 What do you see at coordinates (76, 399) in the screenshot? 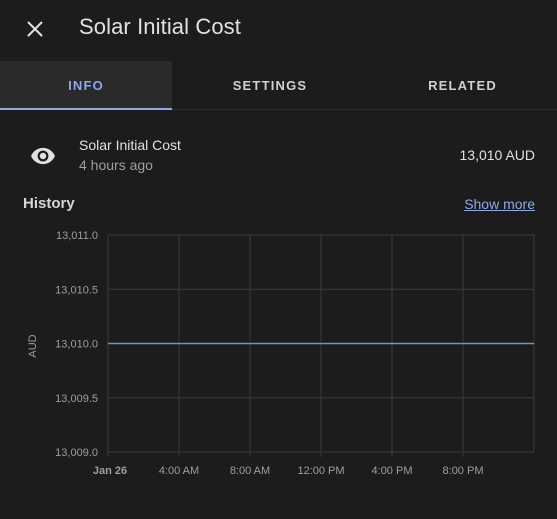
I see `y-tick-label: 13,009.5` at bounding box center [76, 399].